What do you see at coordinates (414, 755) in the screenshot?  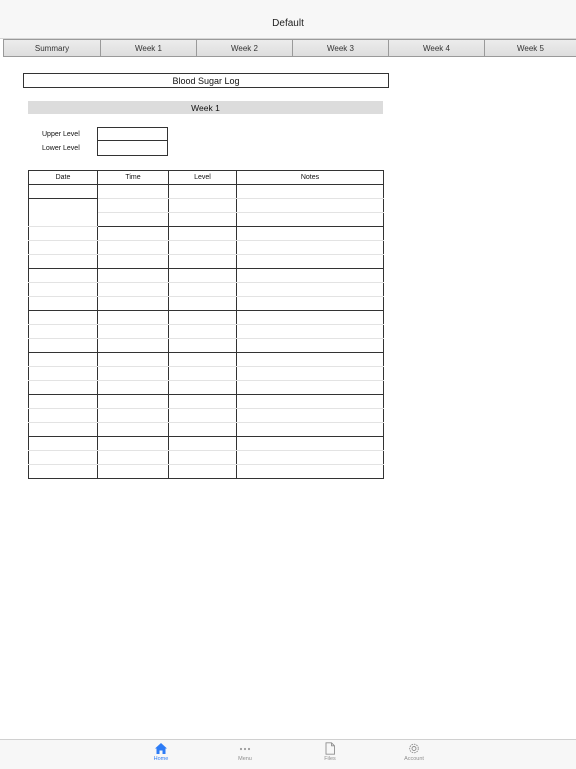 I see `tabbar-account: Account` at bounding box center [414, 755].